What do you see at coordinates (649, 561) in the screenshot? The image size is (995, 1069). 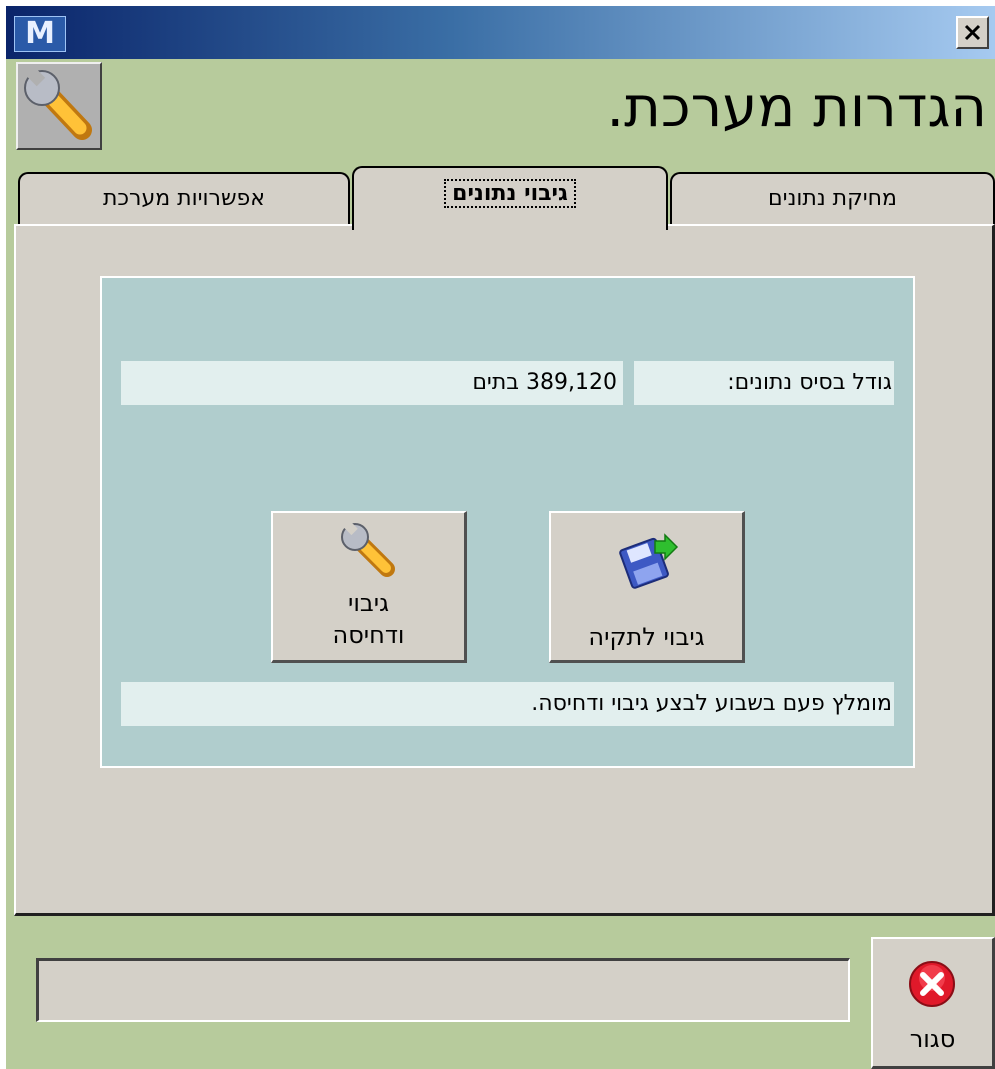 I see `floppy-disk-icon` at bounding box center [649, 561].